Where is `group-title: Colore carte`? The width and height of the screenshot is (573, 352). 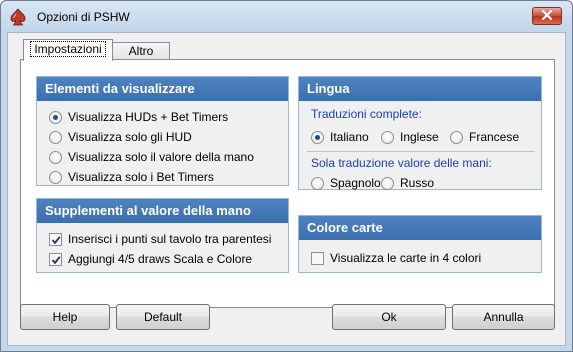 group-title: Colore carte is located at coordinates (420, 228).